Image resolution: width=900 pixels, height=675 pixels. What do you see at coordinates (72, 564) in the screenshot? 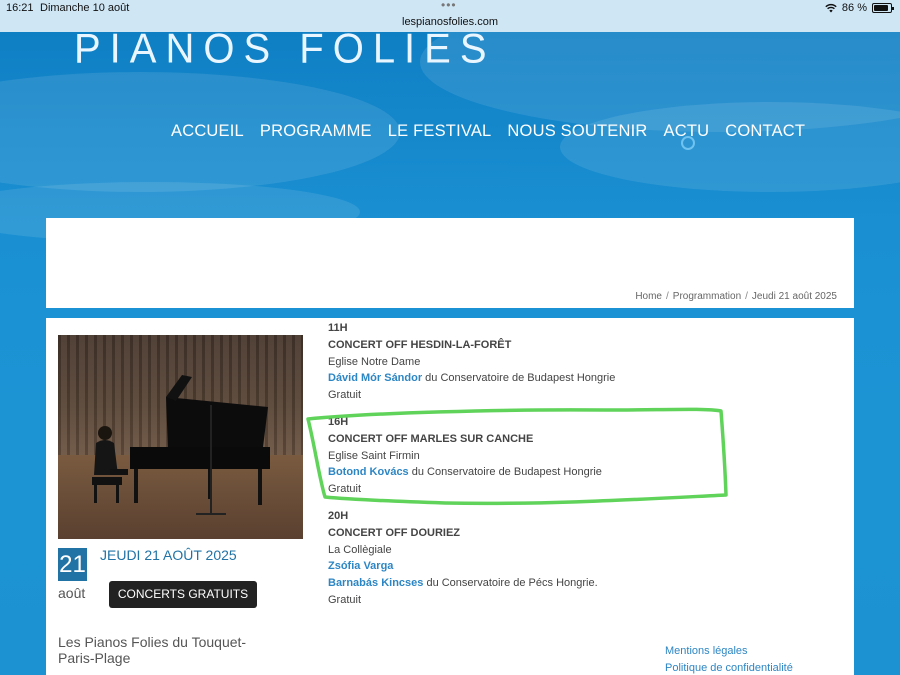
I see `event-day-badge: 21` at bounding box center [72, 564].